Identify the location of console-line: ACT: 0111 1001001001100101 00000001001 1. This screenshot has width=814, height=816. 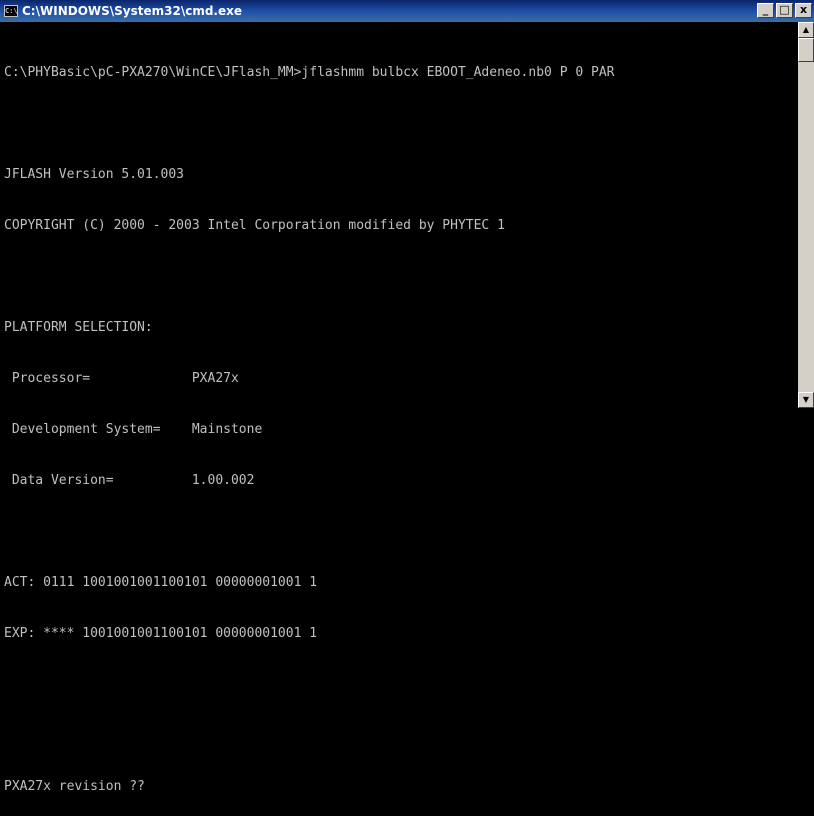
(161, 582).